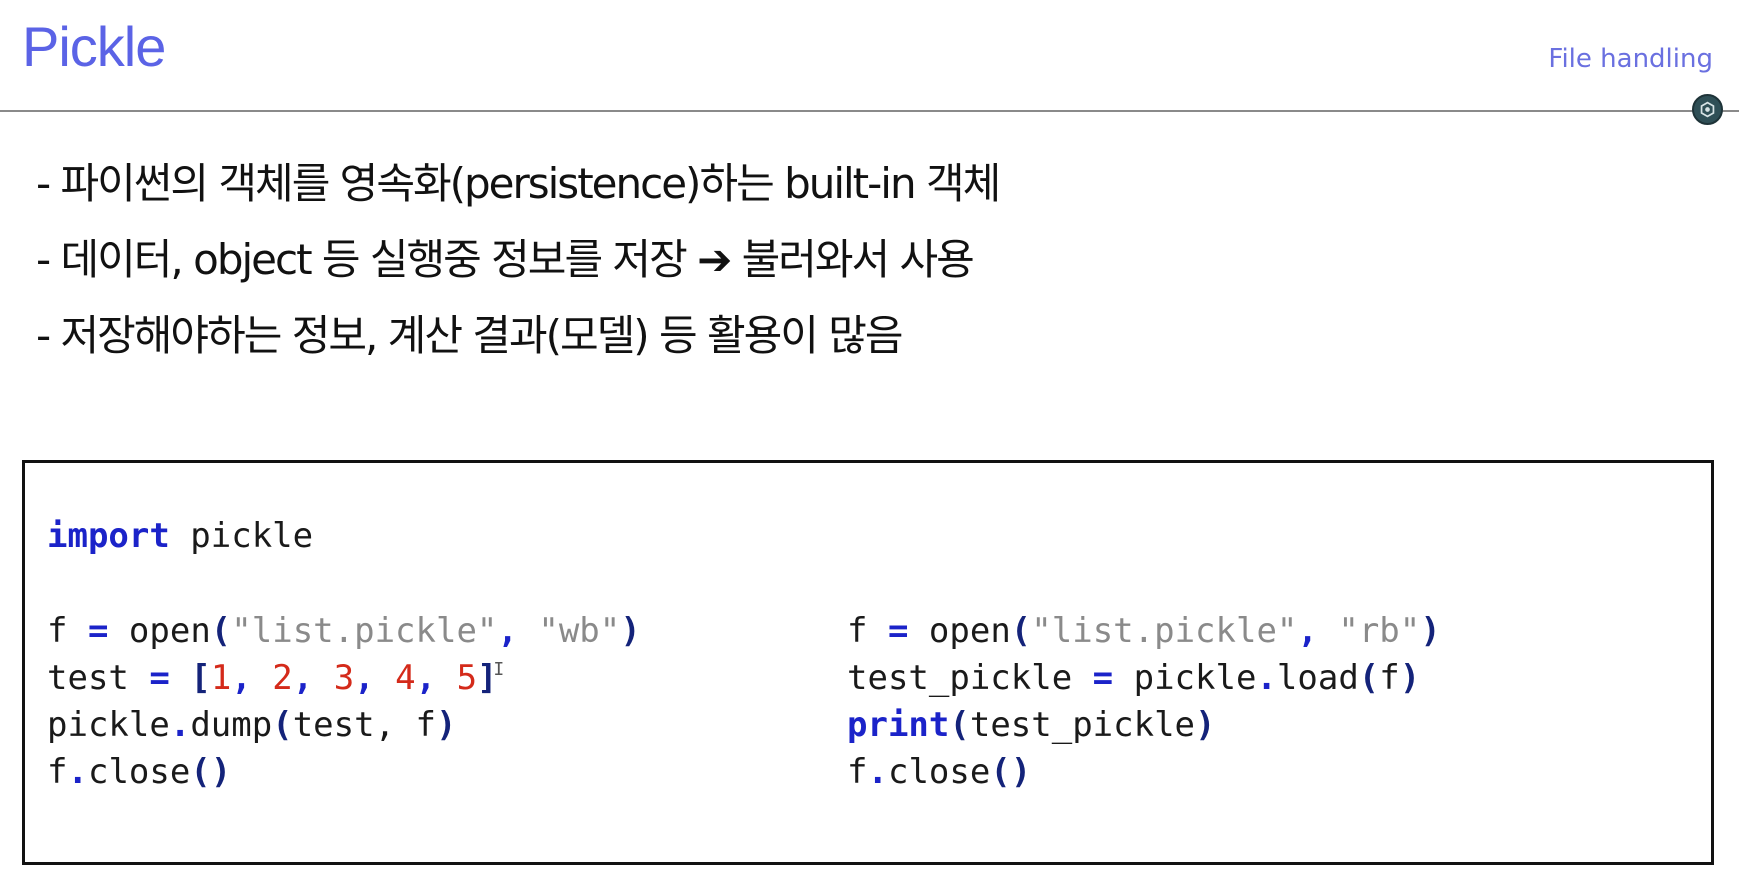 The height and width of the screenshot is (880, 1739). I want to click on string-literal: "rb", so click(1379, 631).